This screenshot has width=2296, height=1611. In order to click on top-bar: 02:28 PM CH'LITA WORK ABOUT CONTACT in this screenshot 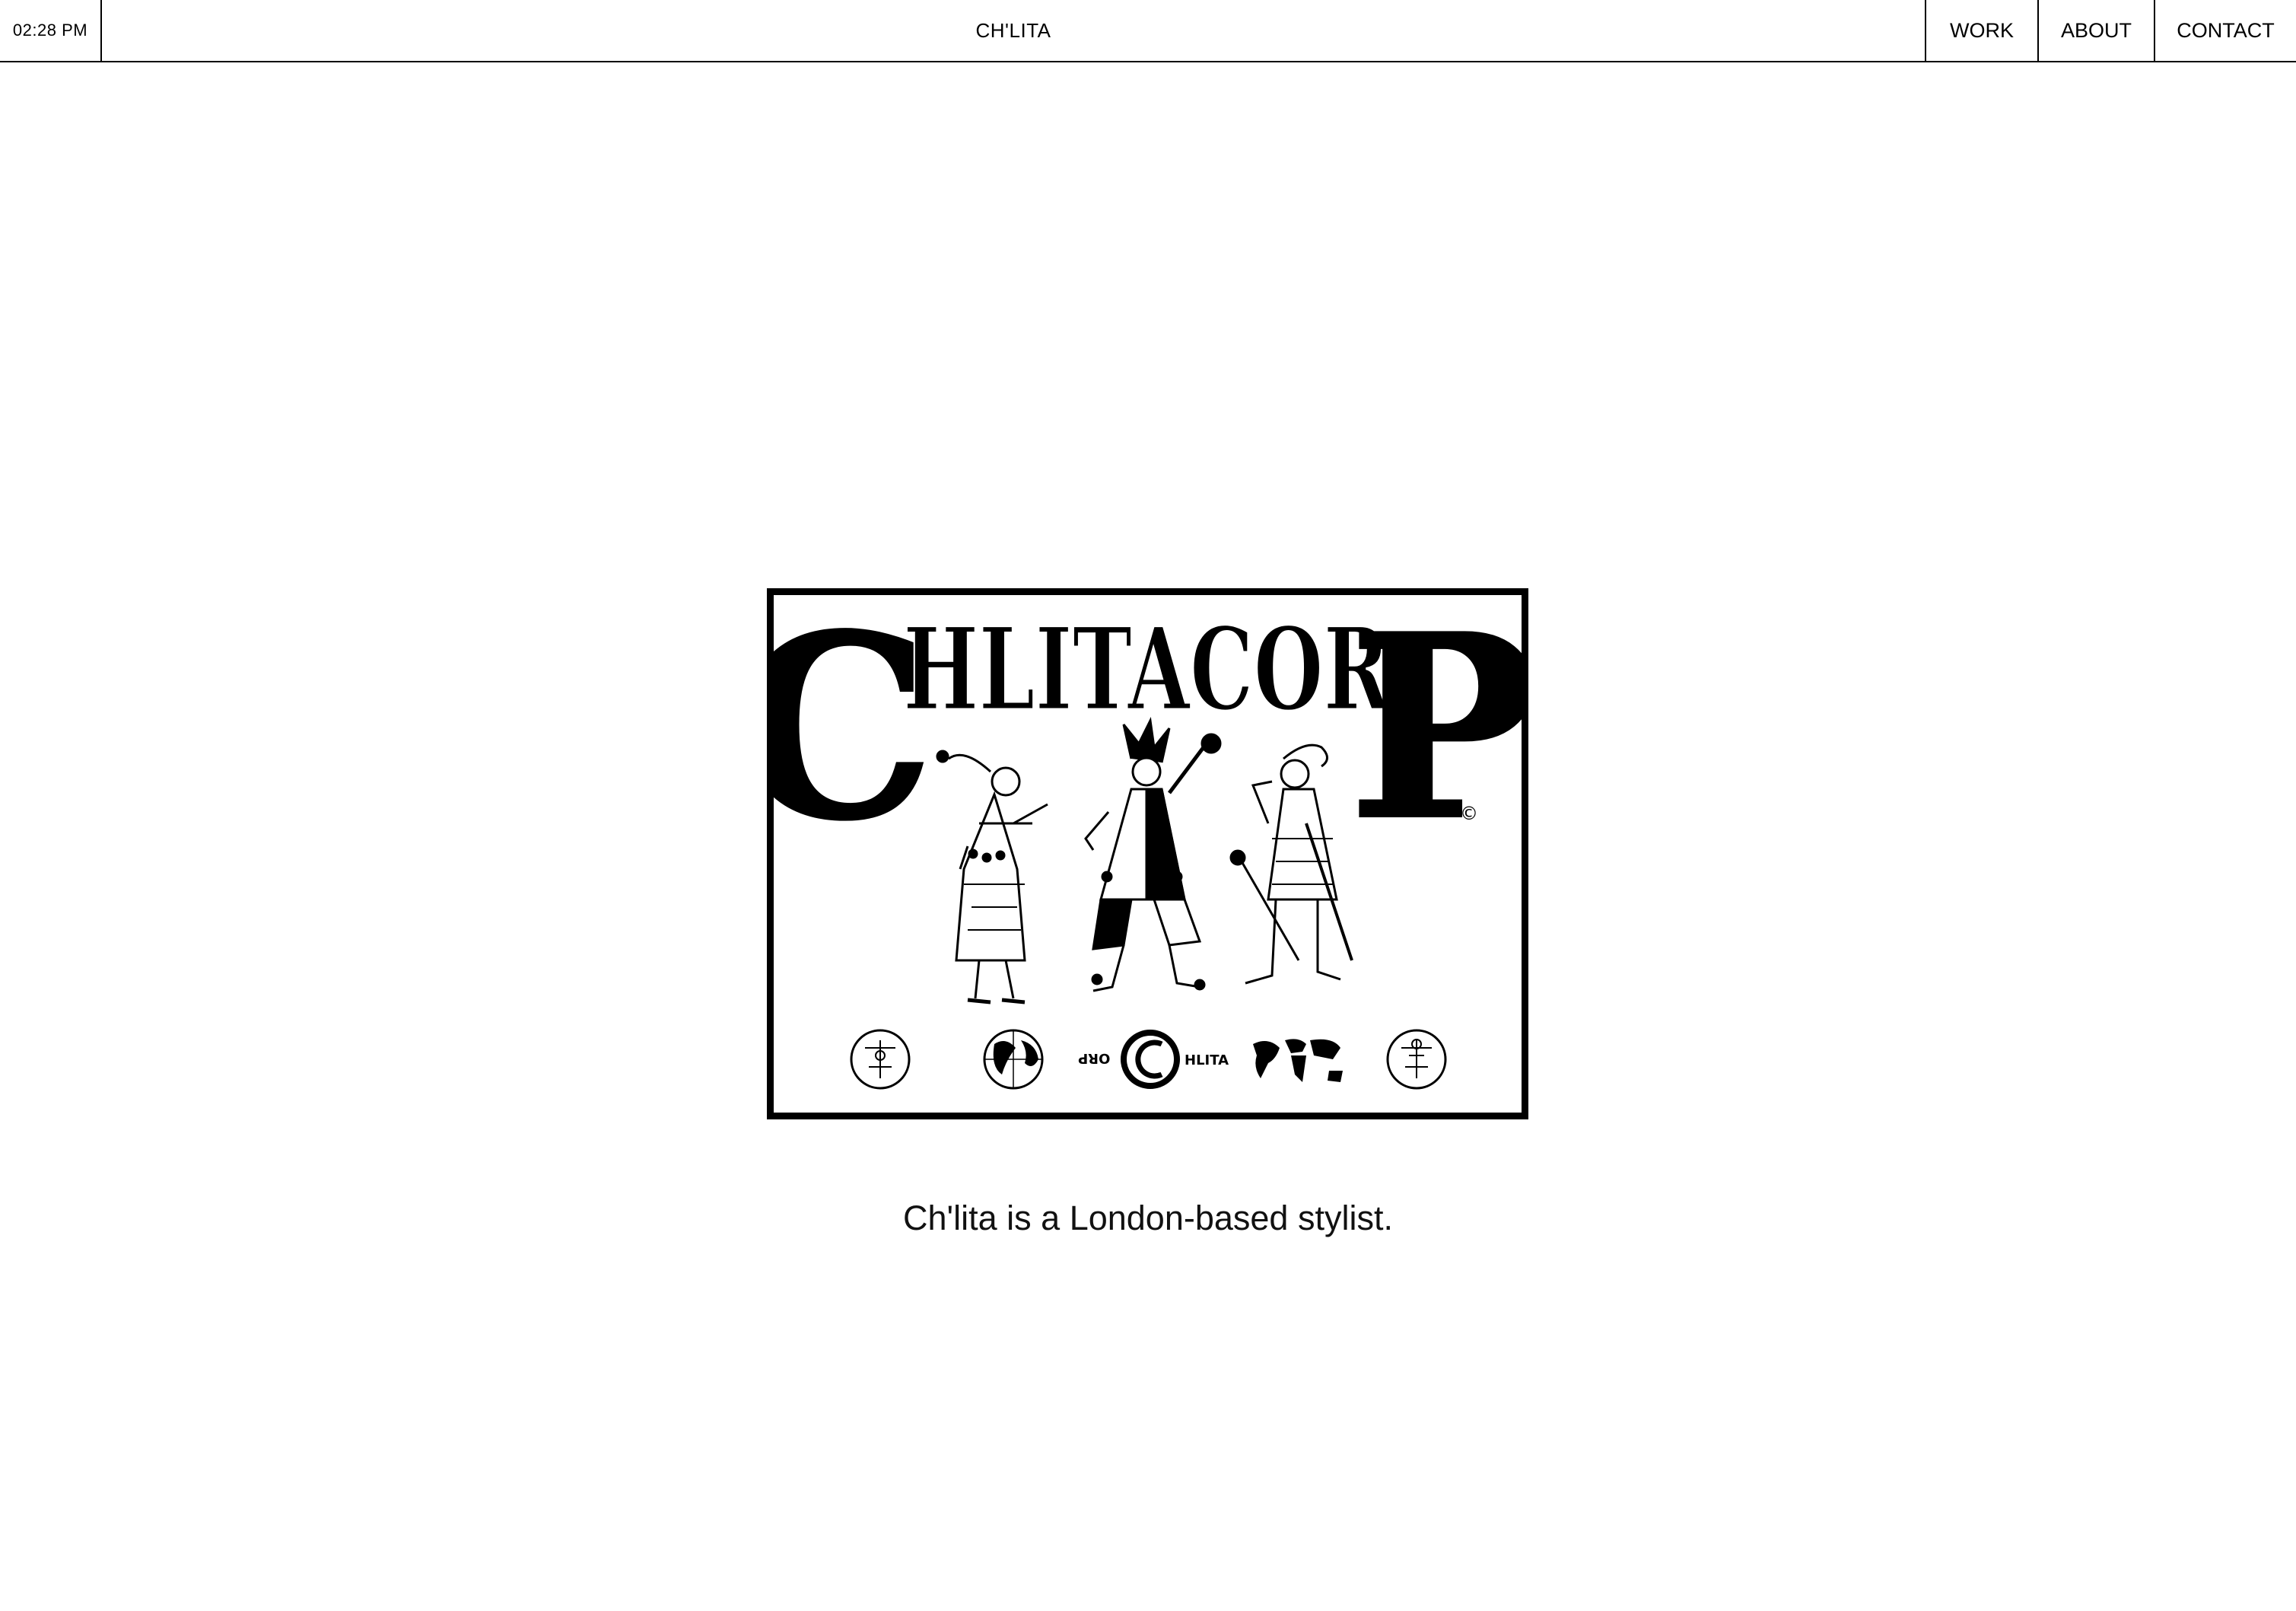, I will do `click(1148, 31)`.